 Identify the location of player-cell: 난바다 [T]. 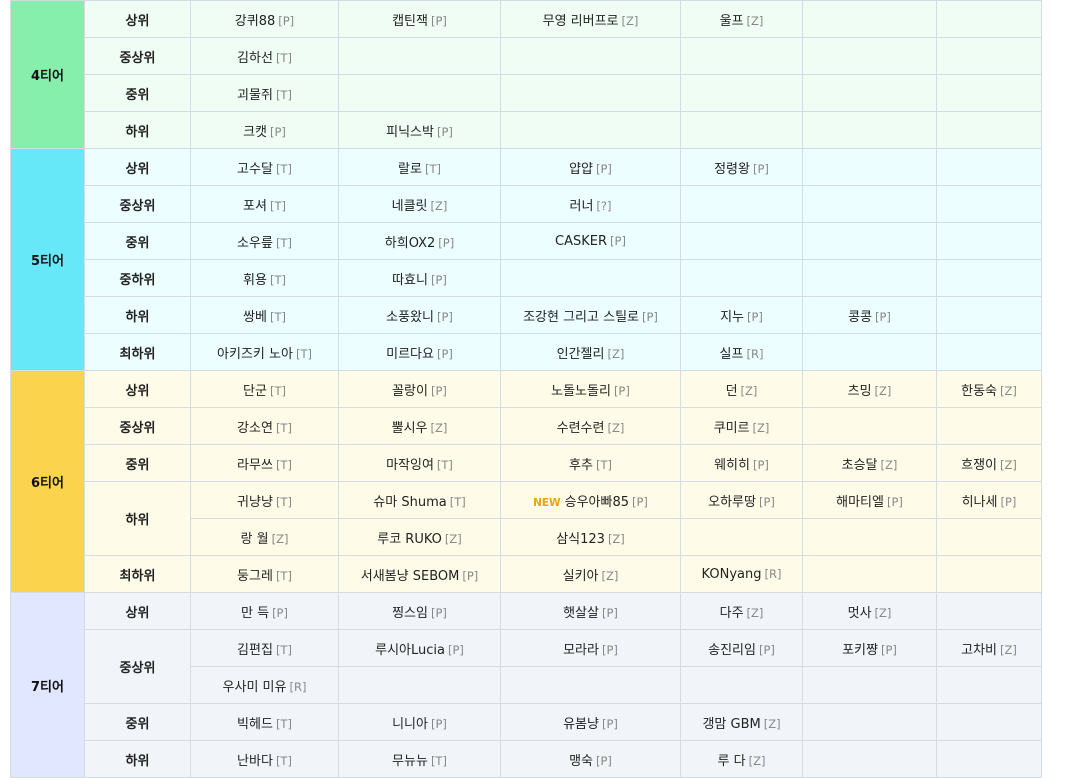
(264, 759).